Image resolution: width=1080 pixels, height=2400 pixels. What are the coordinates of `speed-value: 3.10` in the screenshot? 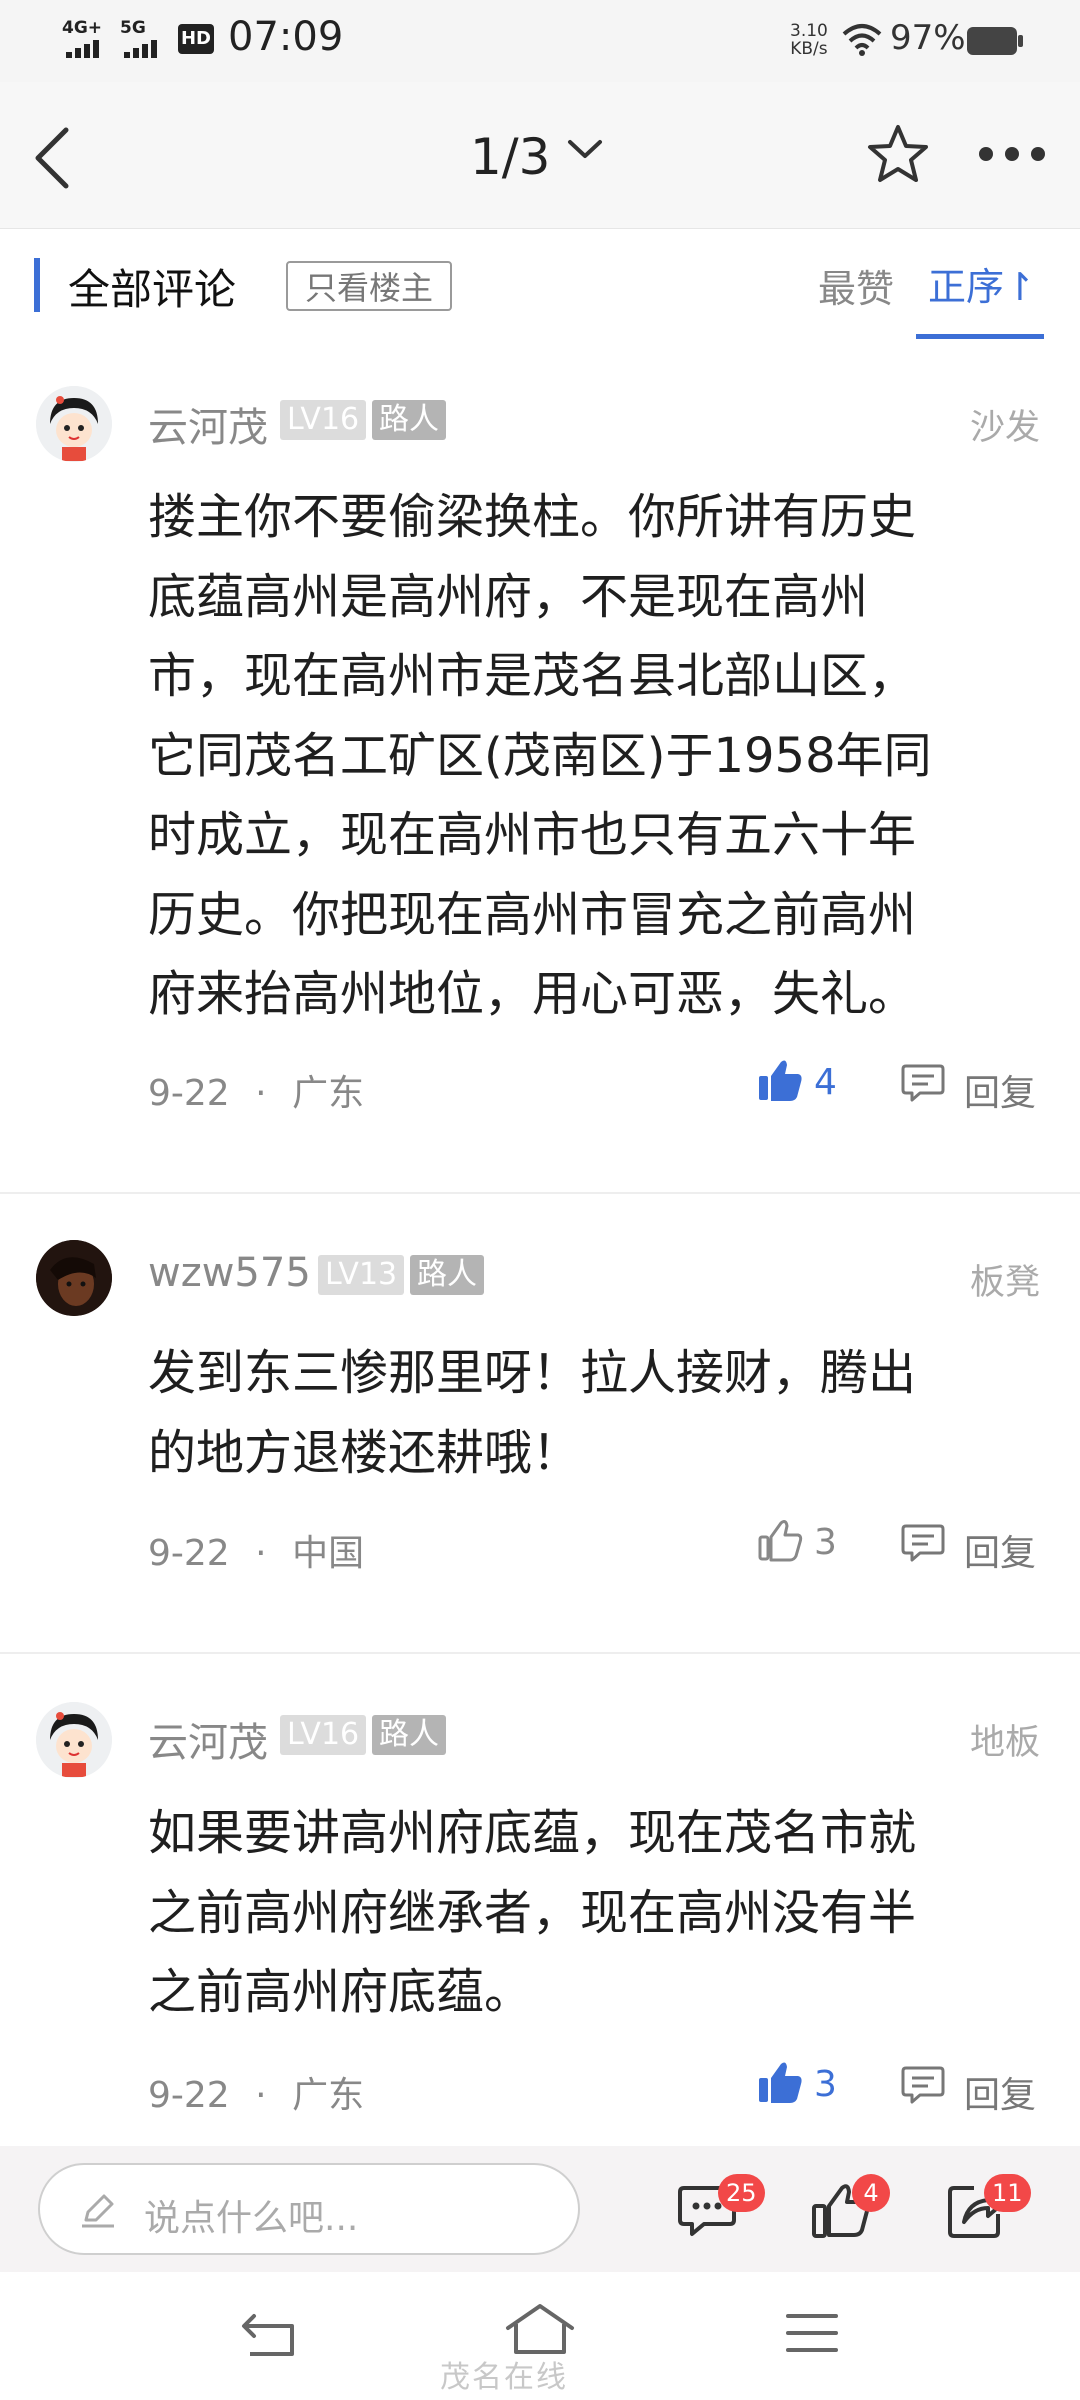 It's located at (809, 31).